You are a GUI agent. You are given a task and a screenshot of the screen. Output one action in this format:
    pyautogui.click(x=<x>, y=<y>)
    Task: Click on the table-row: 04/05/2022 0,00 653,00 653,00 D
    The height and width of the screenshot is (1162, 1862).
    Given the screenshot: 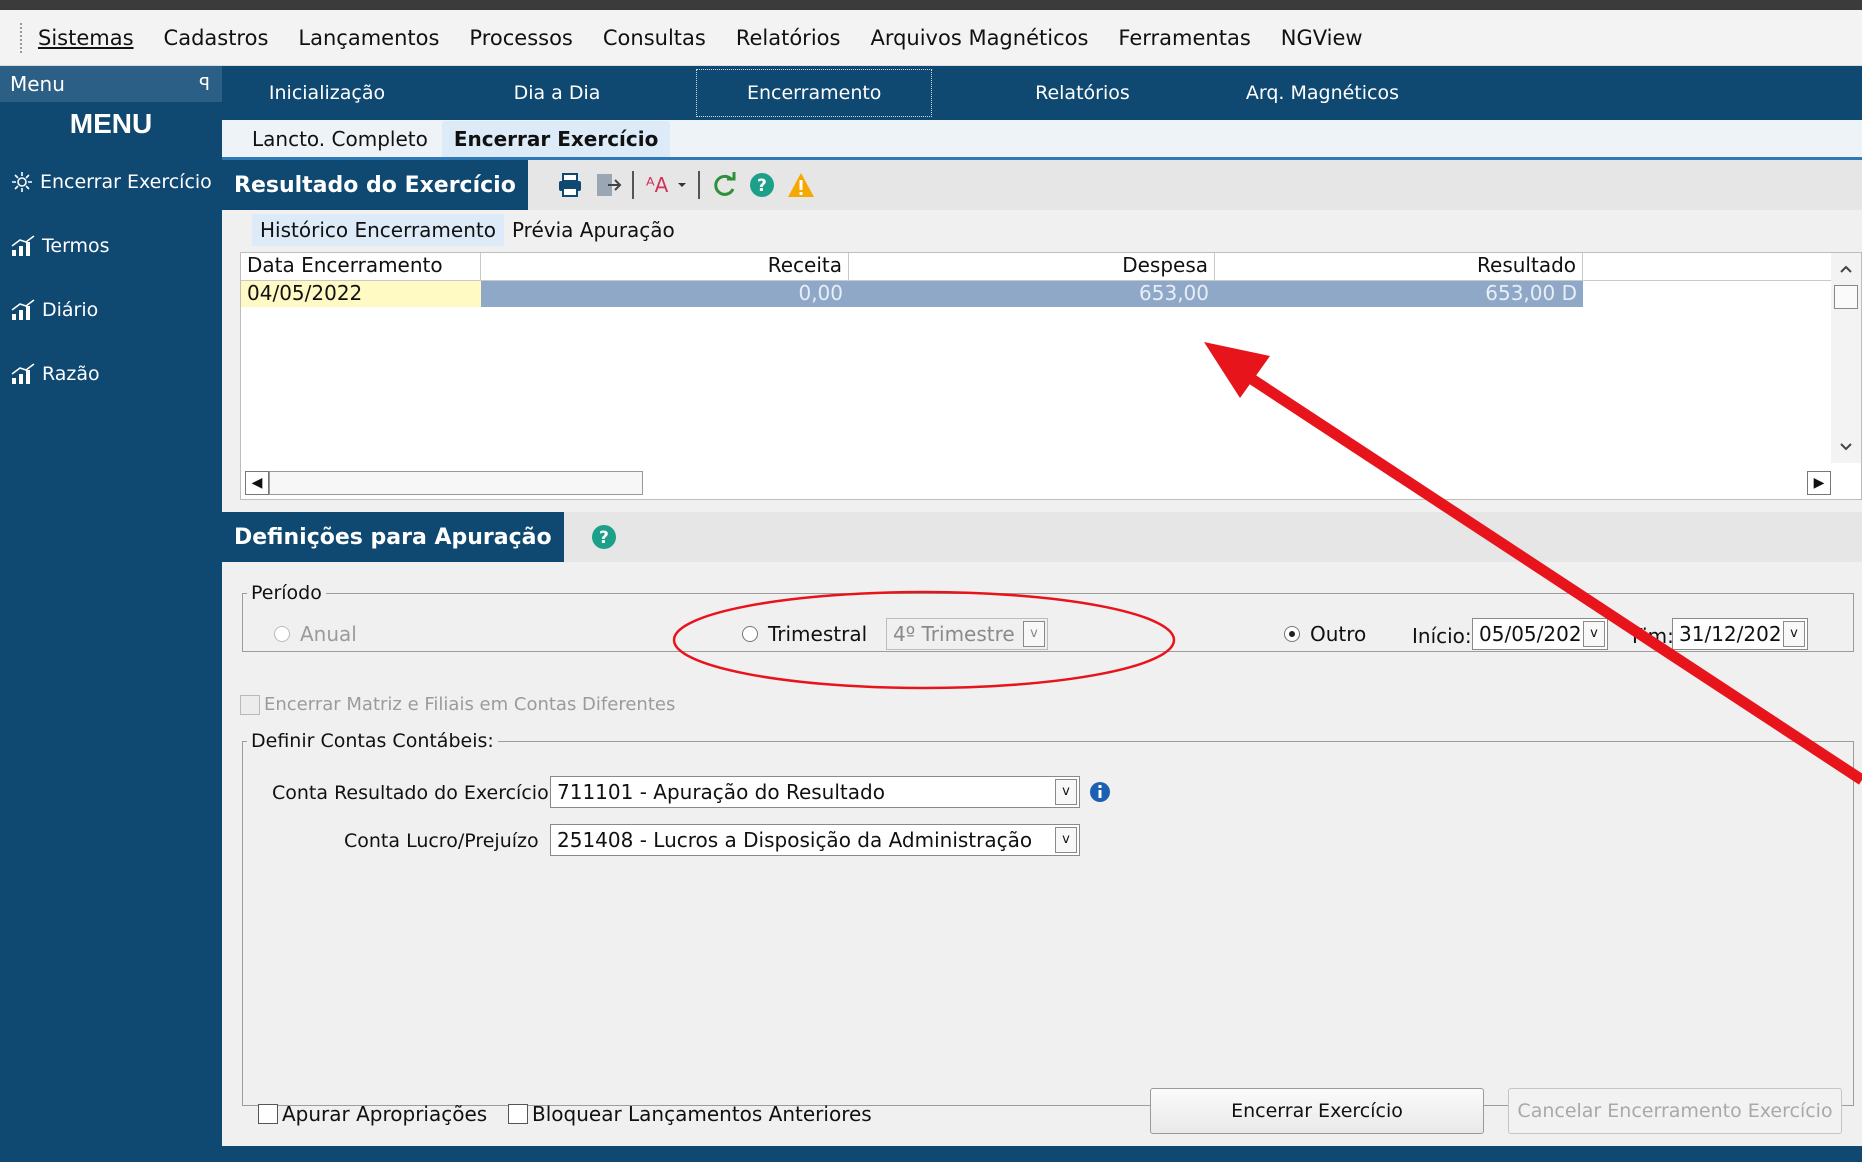 What is the action you would take?
    pyautogui.click(x=1051, y=294)
    